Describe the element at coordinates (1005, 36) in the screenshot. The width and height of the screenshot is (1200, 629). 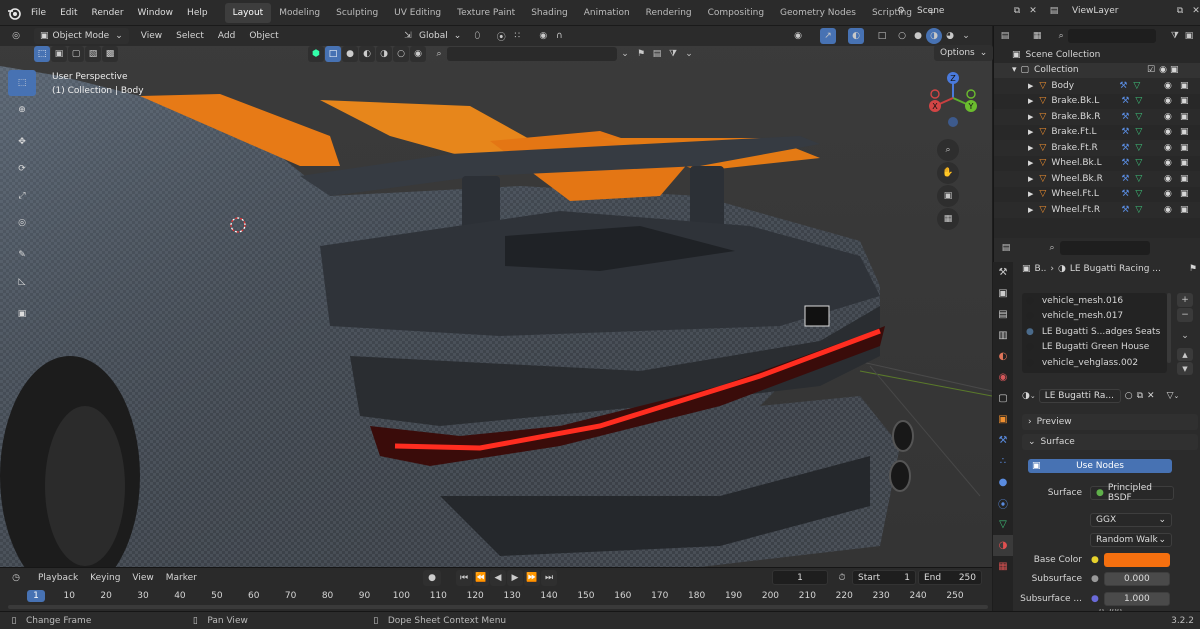
I see `outliner-editor-icon: ▤` at that location.